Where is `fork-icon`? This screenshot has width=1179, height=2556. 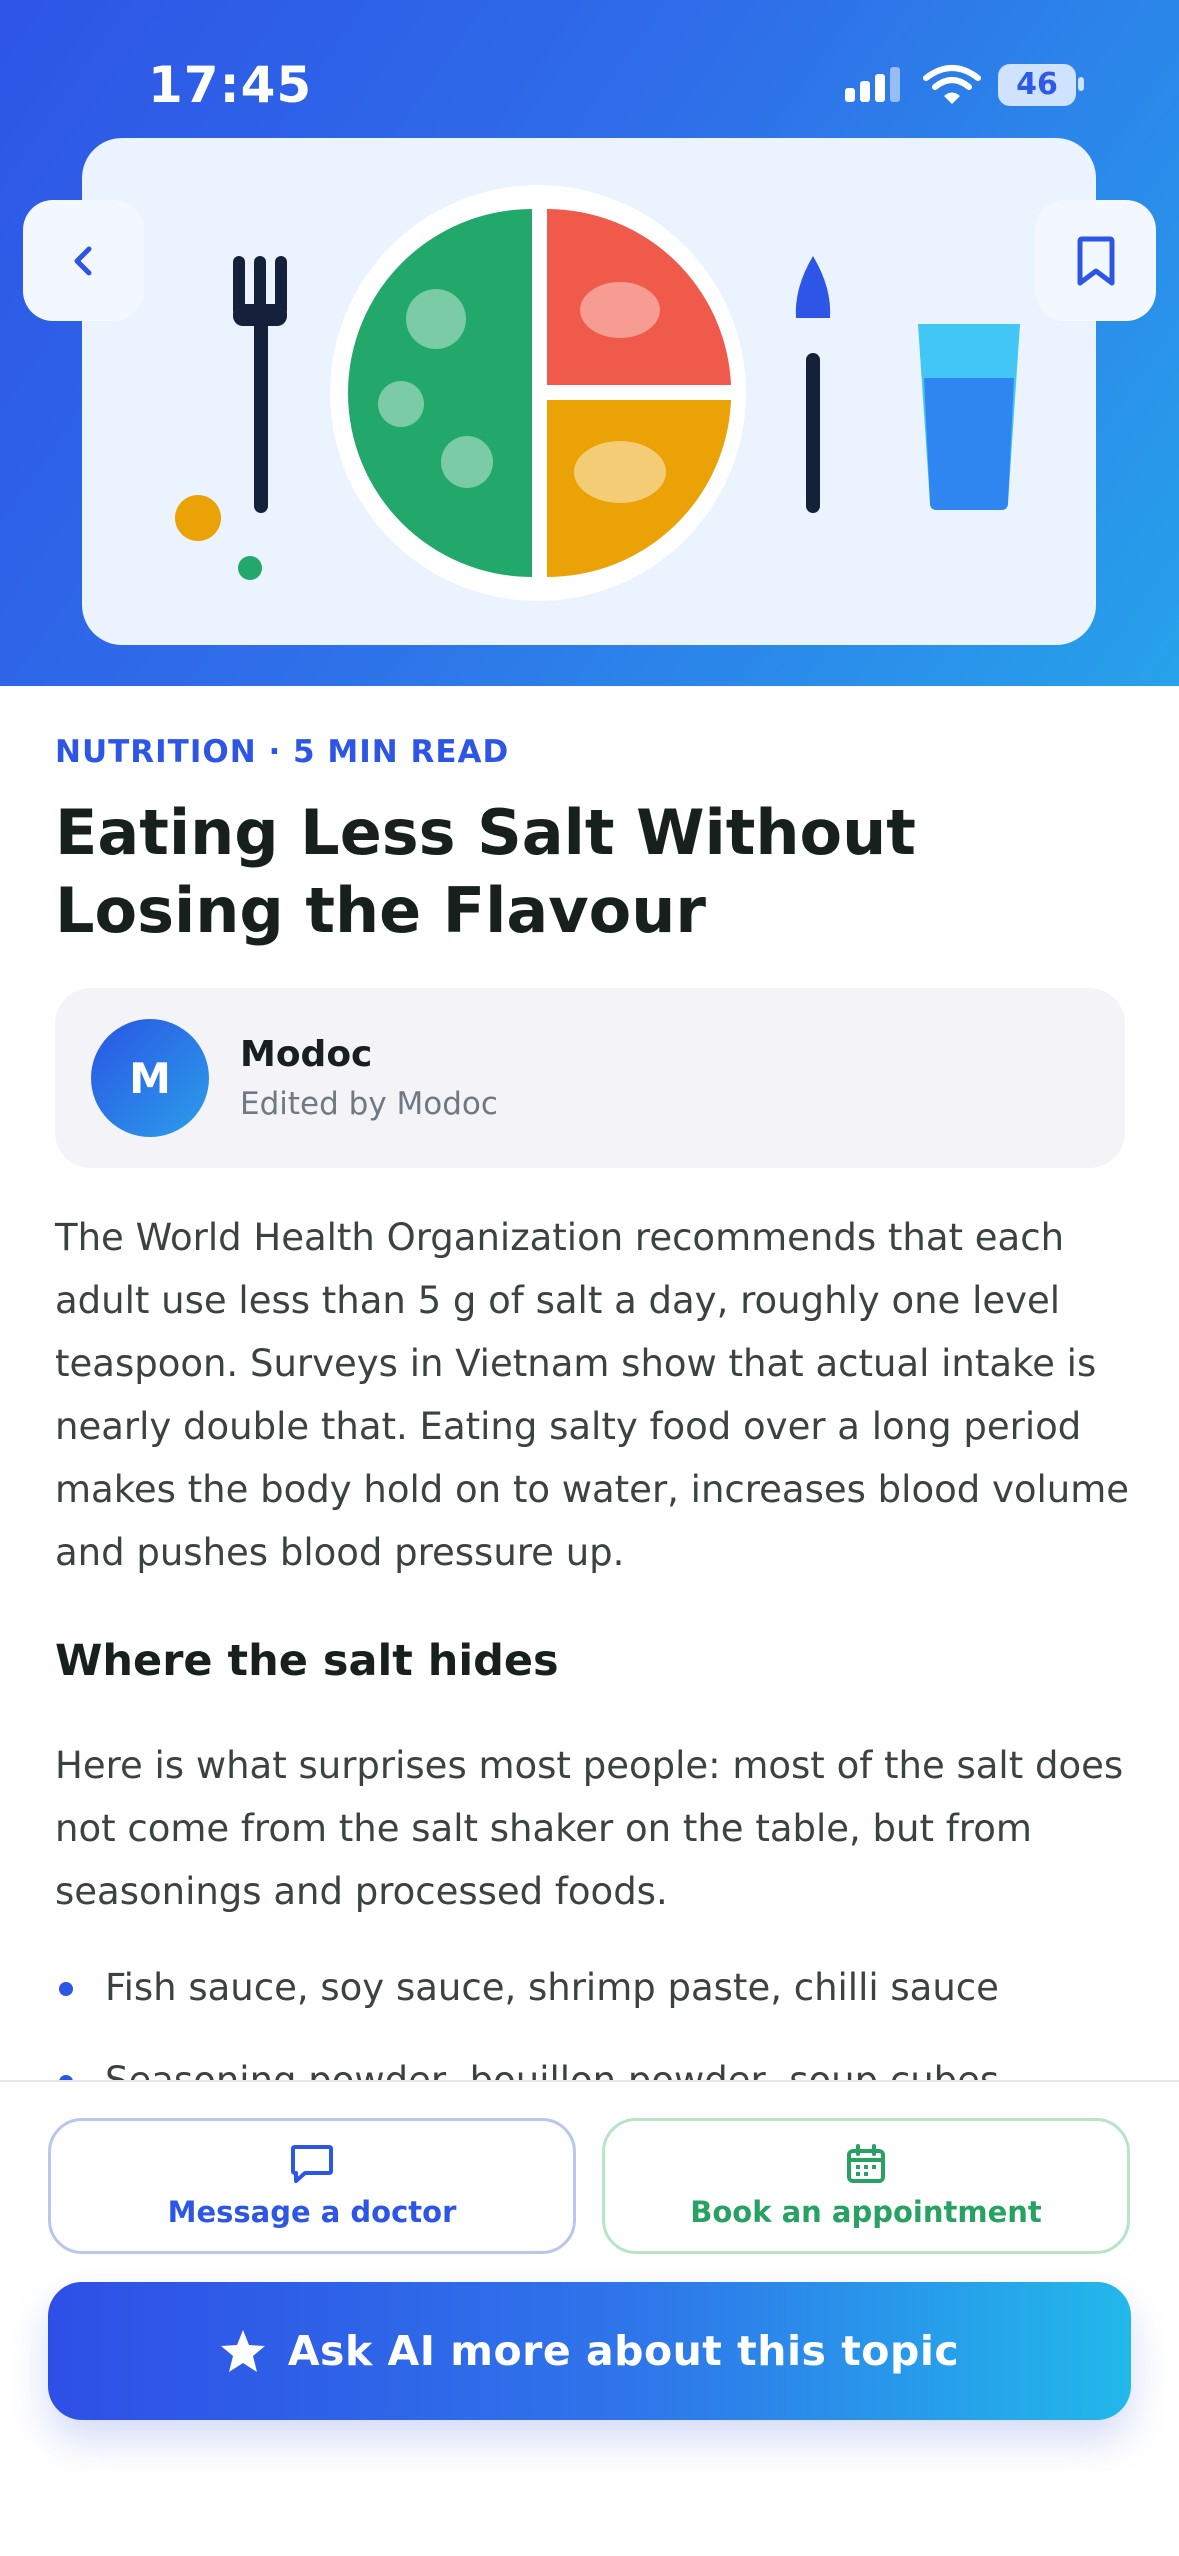 fork-icon is located at coordinates (260, 384).